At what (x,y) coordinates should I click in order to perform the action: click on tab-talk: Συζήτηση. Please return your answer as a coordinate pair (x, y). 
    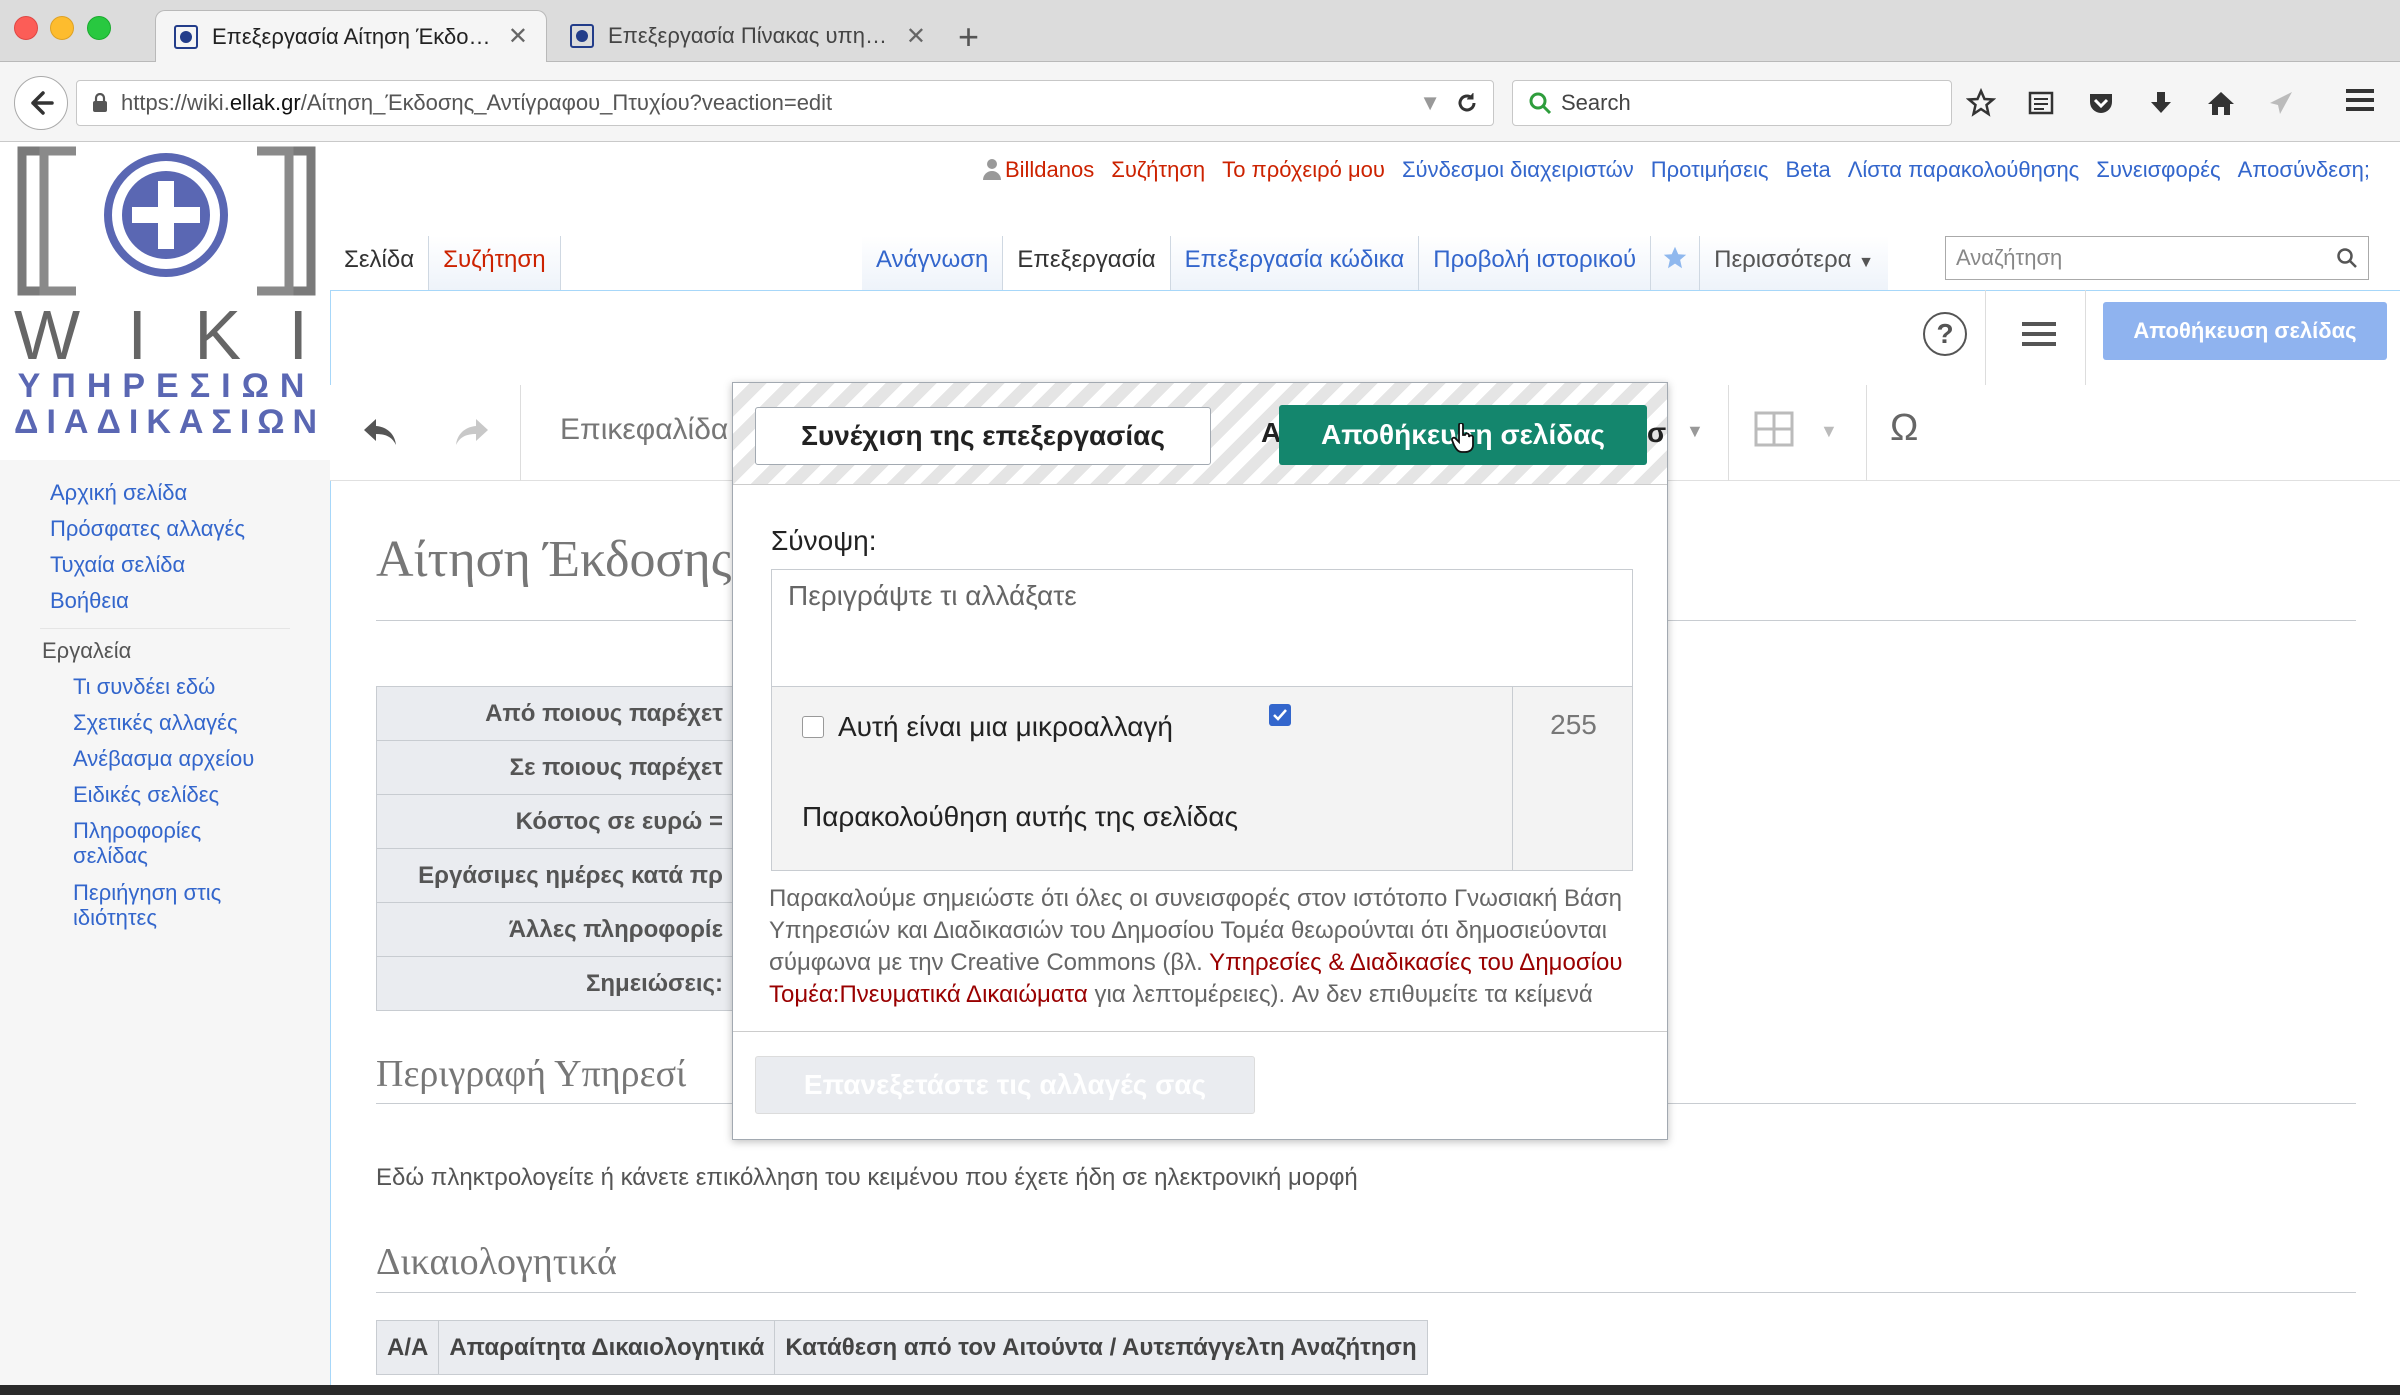
    Looking at the image, I should click on (495, 263).